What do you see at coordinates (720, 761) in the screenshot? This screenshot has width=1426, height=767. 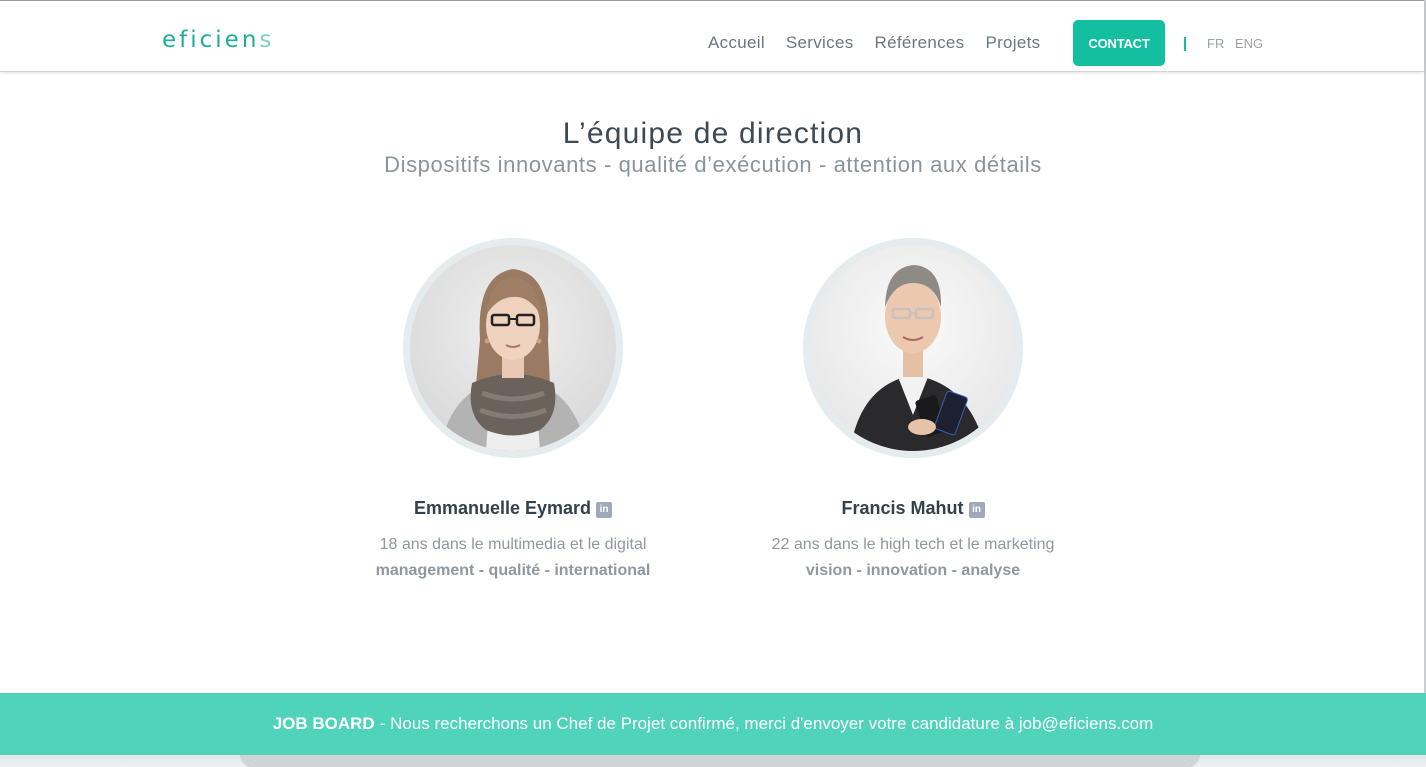 I see `footer-shadow` at bounding box center [720, 761].